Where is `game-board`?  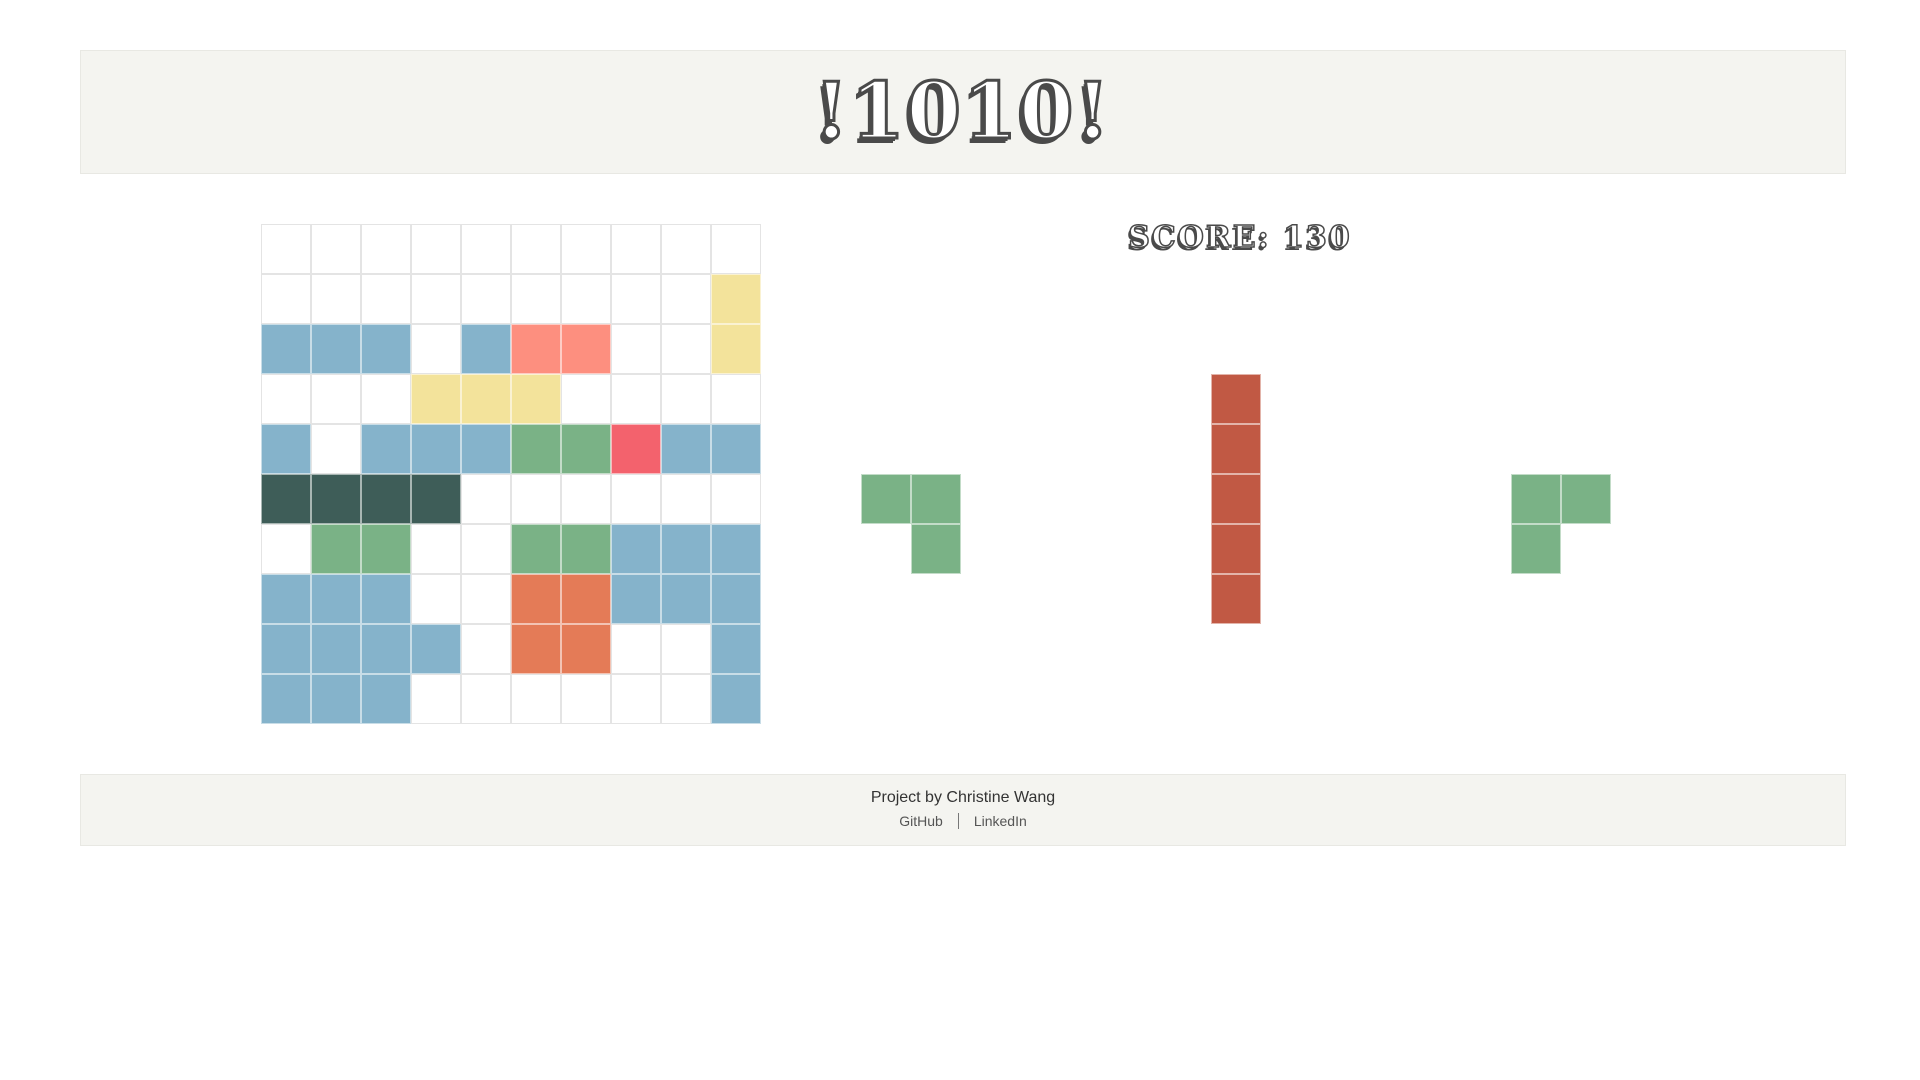 game-board is located at coordinates (511, 474).